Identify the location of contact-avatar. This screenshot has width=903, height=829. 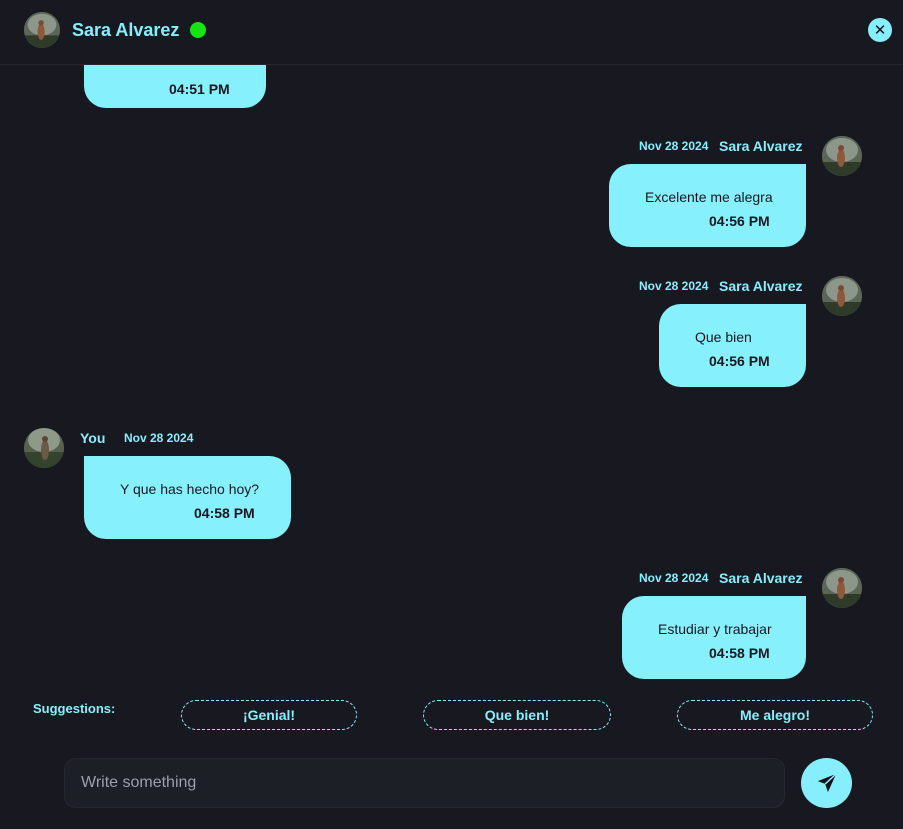
(42, 30).